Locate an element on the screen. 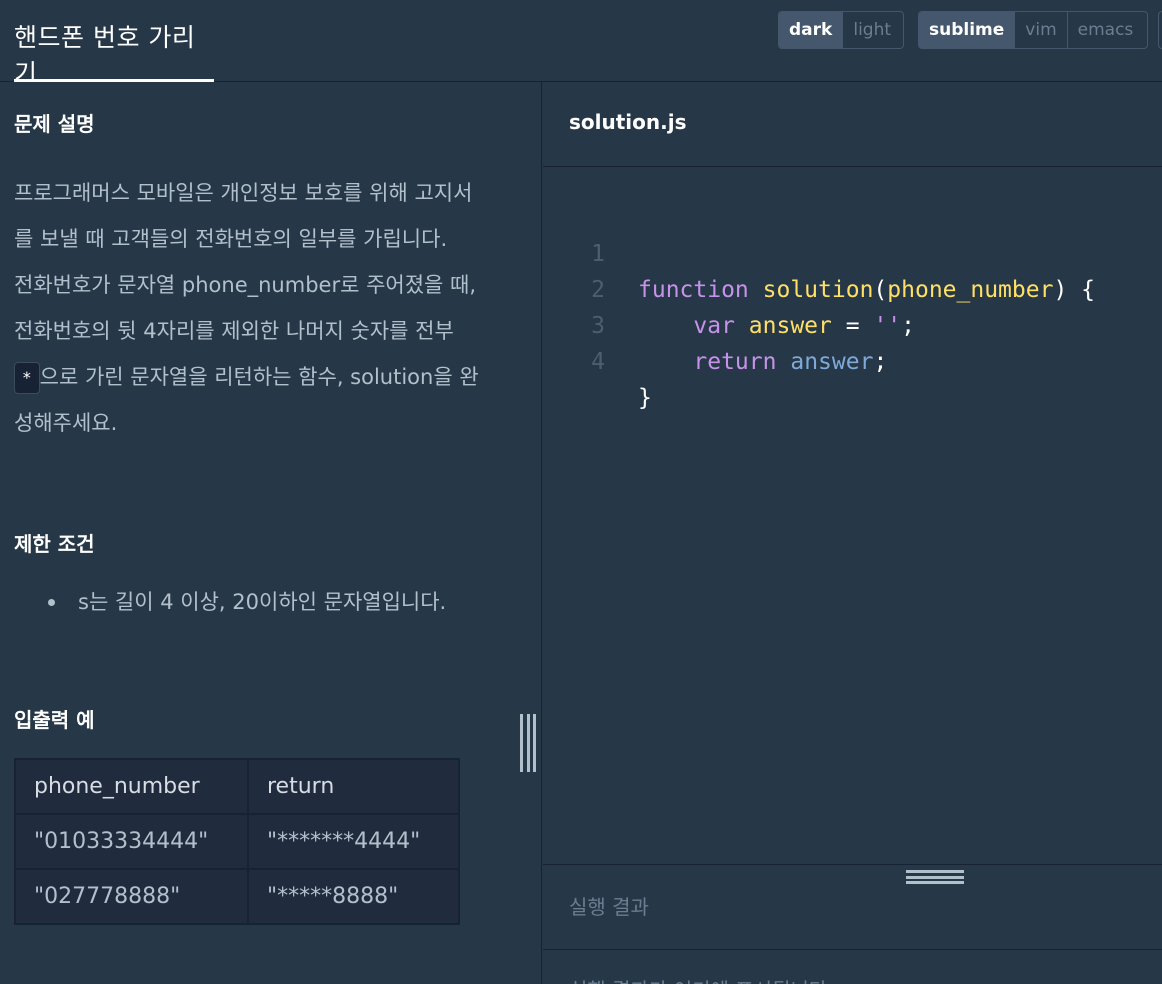 The image size is (1162, 984). function-name-token: solution is located at coordinates (818, 290).